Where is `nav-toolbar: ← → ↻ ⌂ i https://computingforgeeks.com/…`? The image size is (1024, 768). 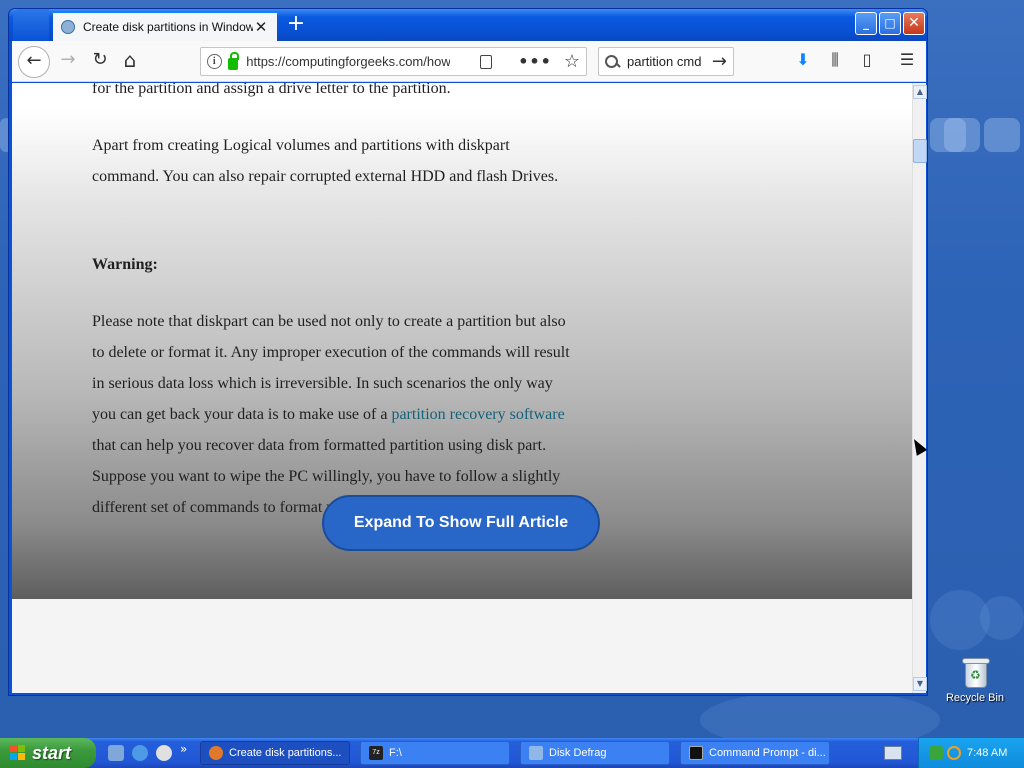 nav-toolbar: ← → ↻ ⌂ i https://computingforgeeks.com/… is located at coordinates (469, 61).